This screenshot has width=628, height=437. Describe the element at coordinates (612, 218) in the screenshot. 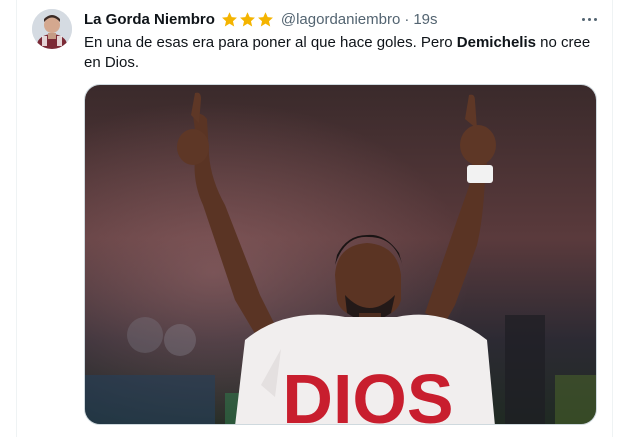

I see `timeline-border-right` at that location.